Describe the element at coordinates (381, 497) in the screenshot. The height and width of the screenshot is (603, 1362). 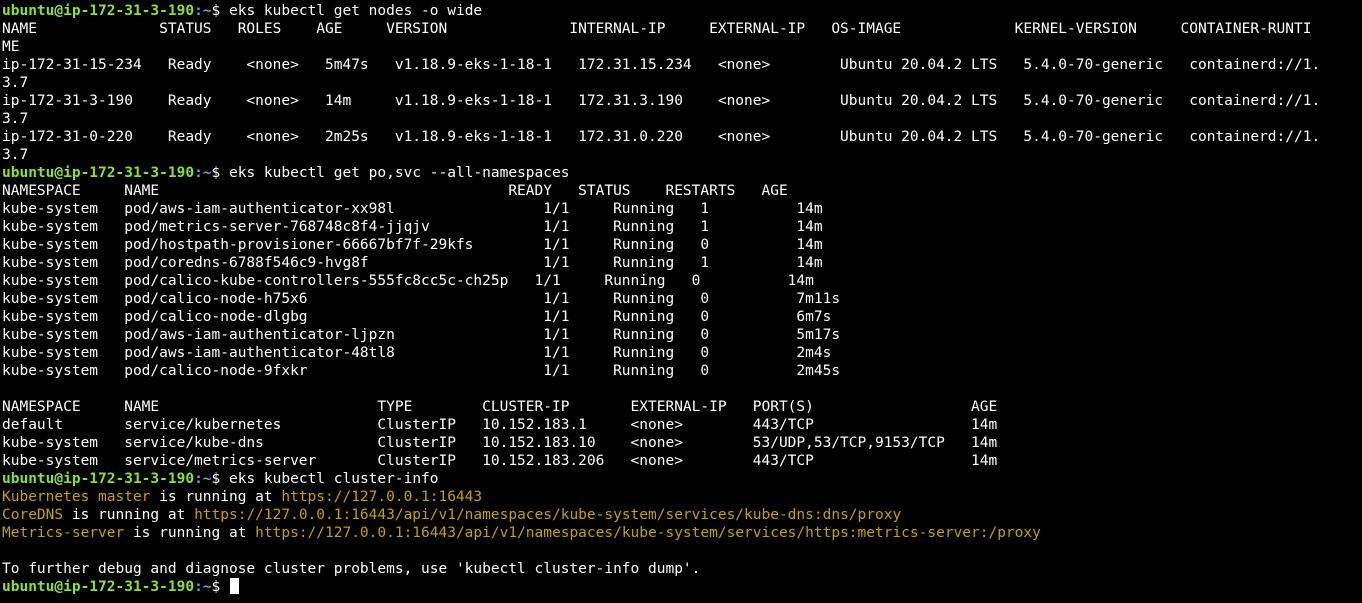
I see `service-url-link: https://127.0.0.1:16443` at that location.